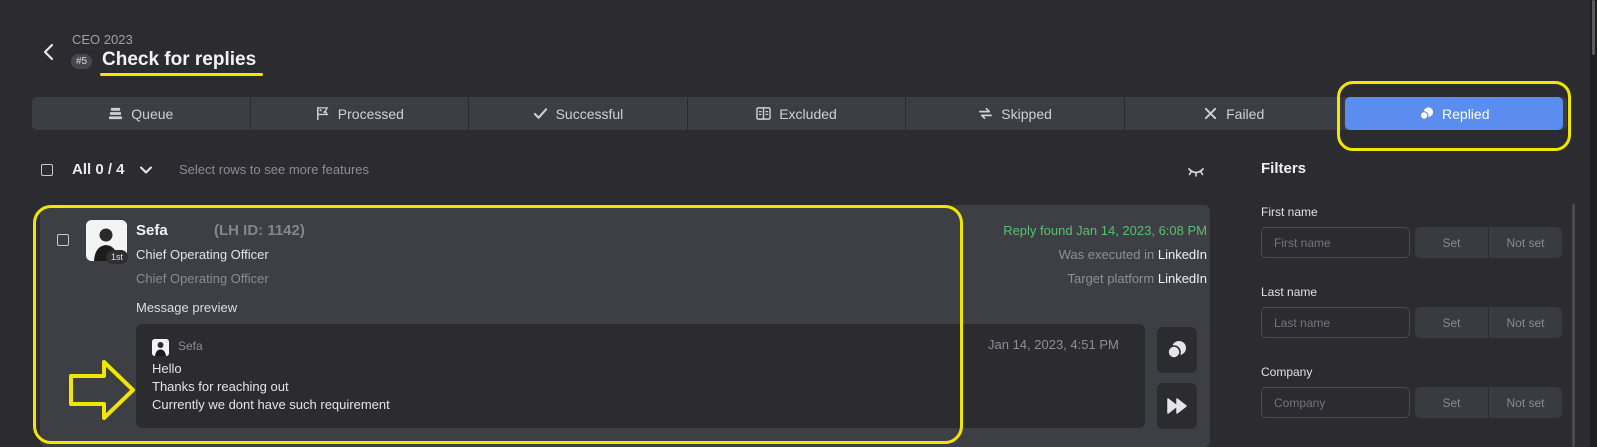 Image resolution: width=1597 pixels, height=447 pixels. I want to click on company-set-toggle: Set Not set, so click(1488, 402).